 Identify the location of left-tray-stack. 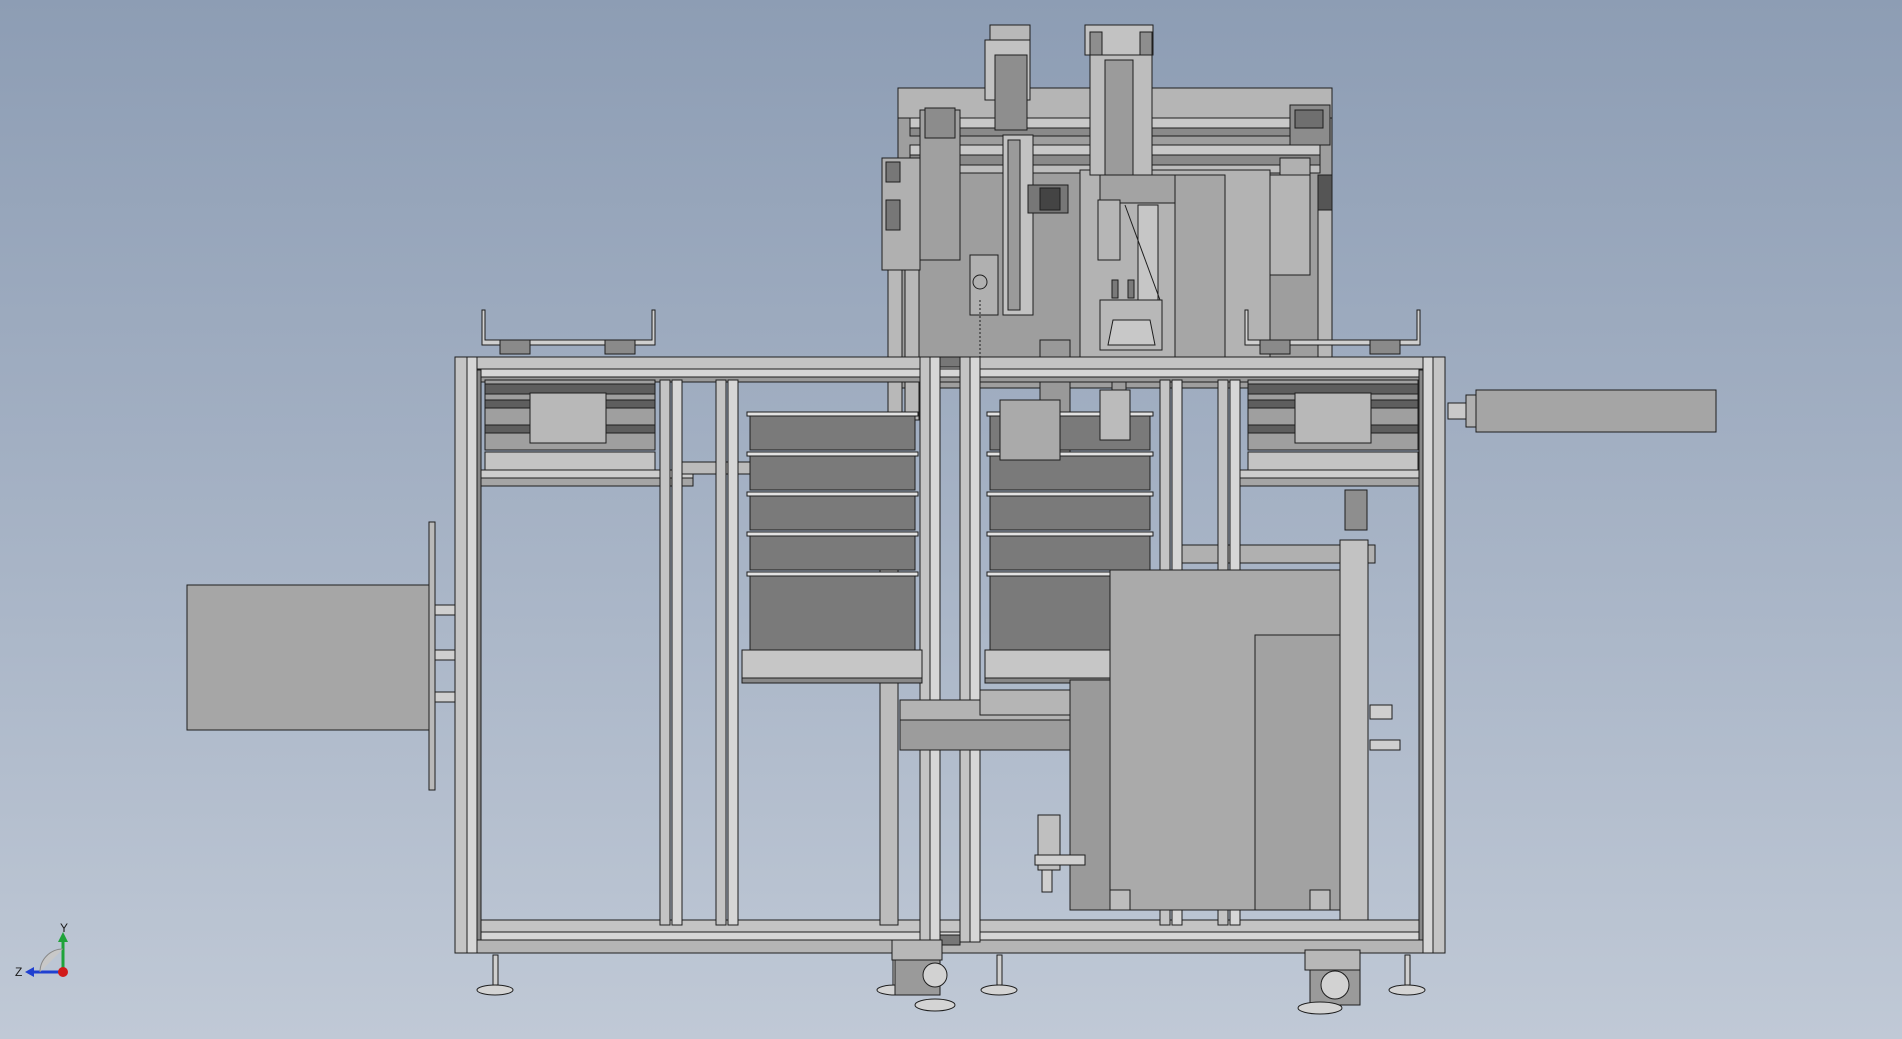
(832, 547).